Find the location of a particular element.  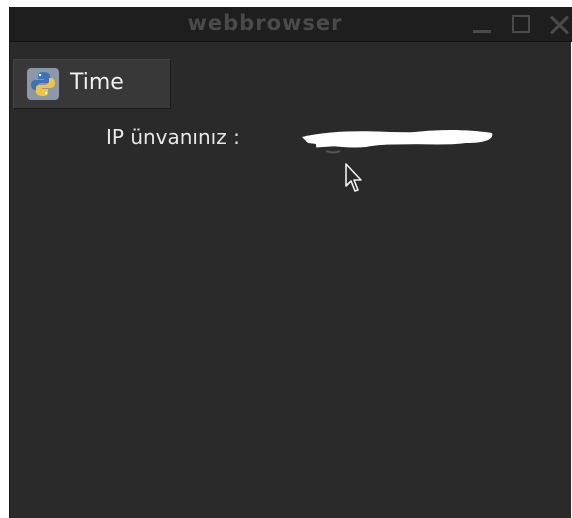

minimize-button is located at coordinates (482, 24).